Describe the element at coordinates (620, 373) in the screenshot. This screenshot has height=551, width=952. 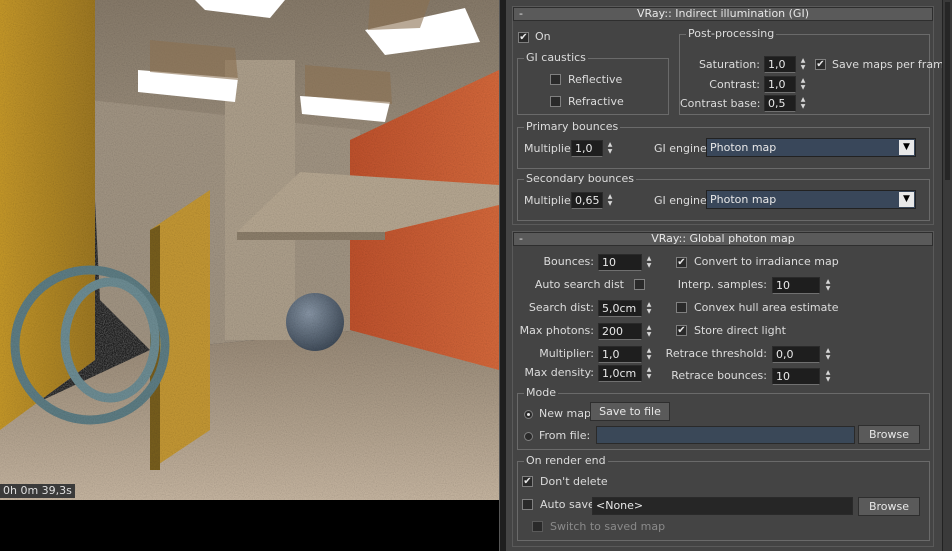
I see `max-density-value: 1,0cm` at that location.